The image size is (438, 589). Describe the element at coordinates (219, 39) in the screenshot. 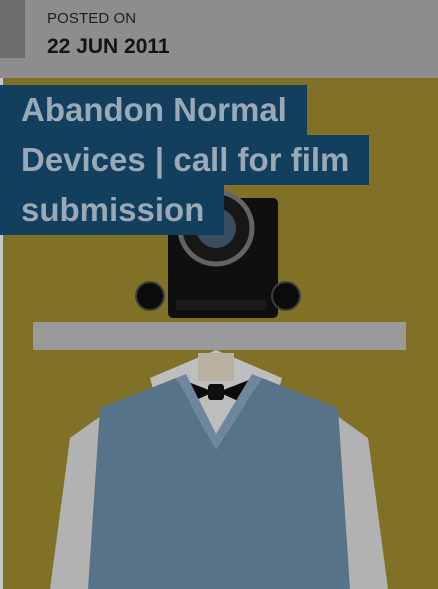

I see `post-meta-bar: POSTED ON 22 JUN 2011` at that location.